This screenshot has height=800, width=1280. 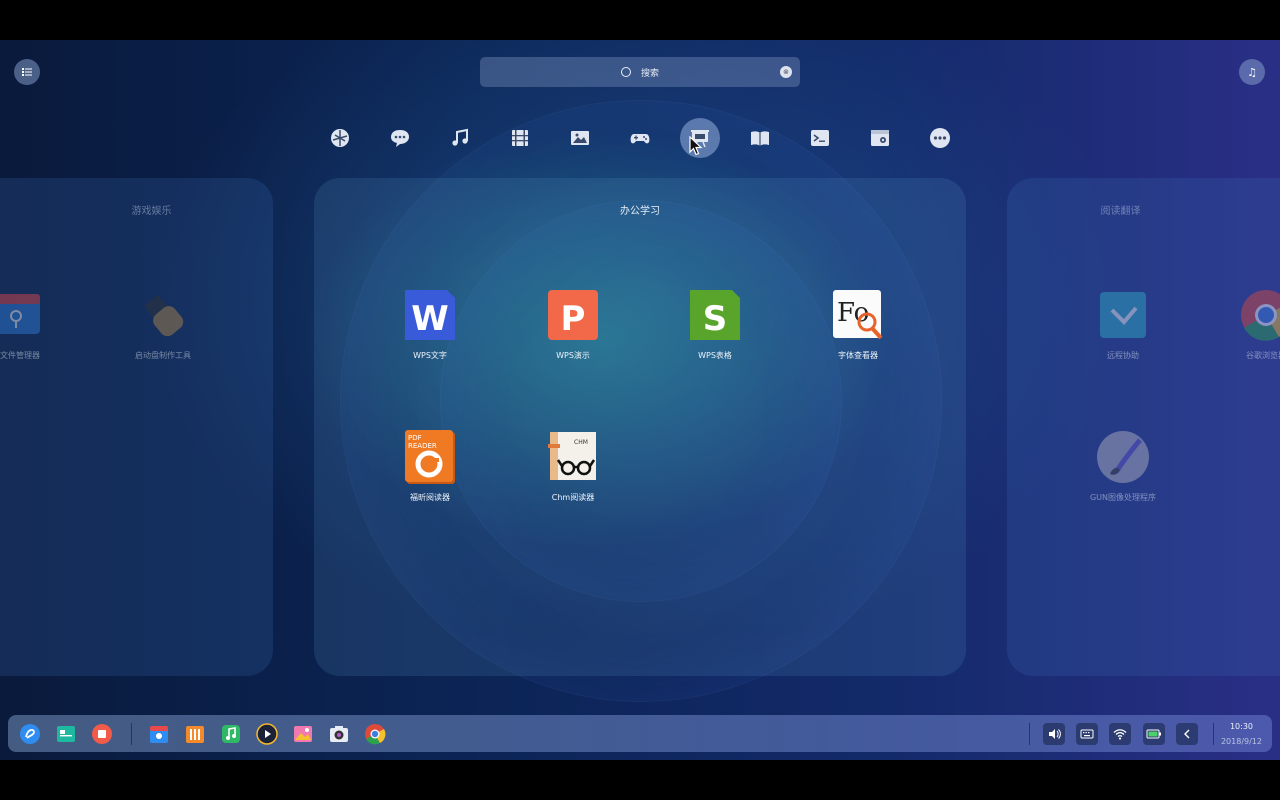 What do you see at coordinates (430, 355) in the screenshot?
I see `app-label: WPS文字` at bounding box center [430, 355].